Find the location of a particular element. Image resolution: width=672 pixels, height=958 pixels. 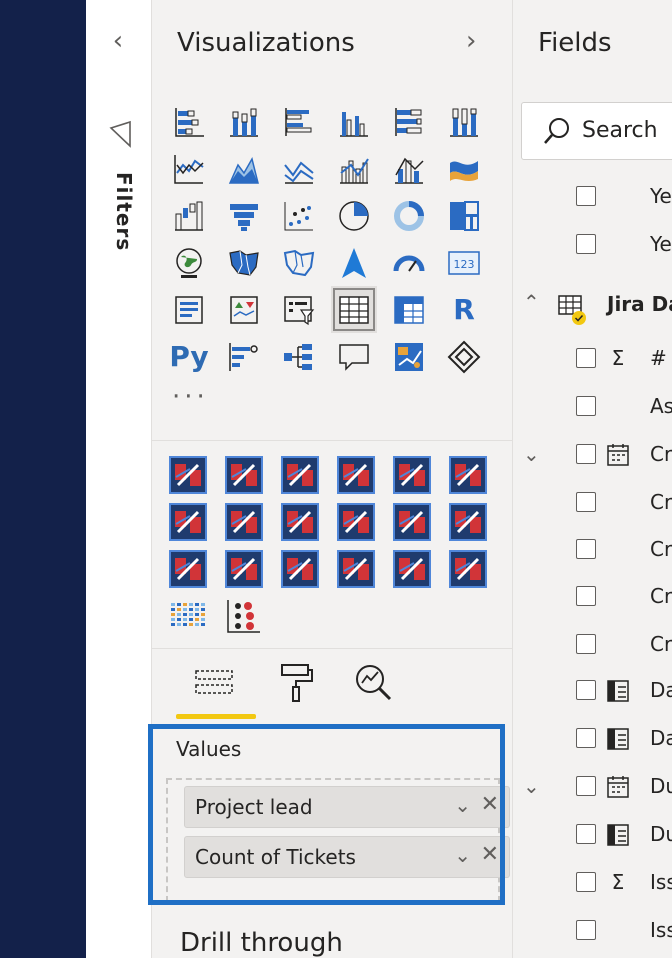

field-row: ⌄ Du is located at coordinates (592, 790).